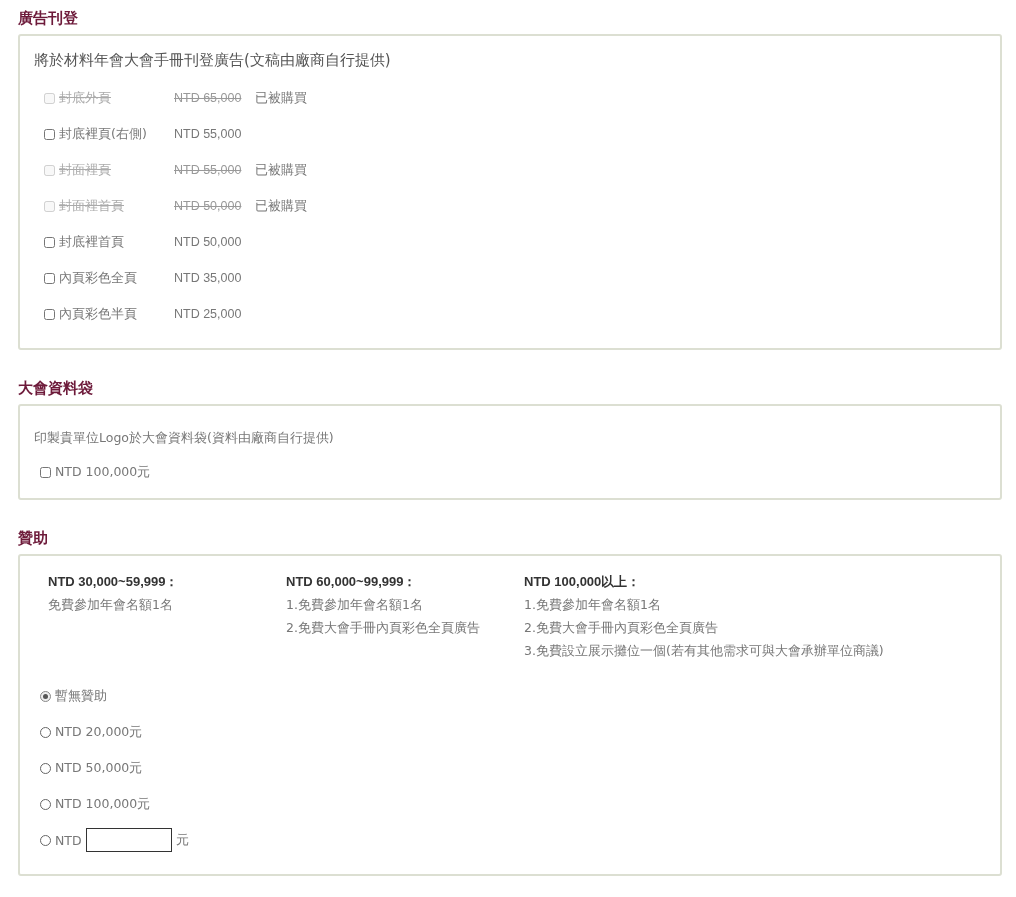 The height and width of the screenshot is (897, 1016). Describe the element at coordinates (85, 170) in the screenshot. I see `option-label: 封面裡頁` at that location.